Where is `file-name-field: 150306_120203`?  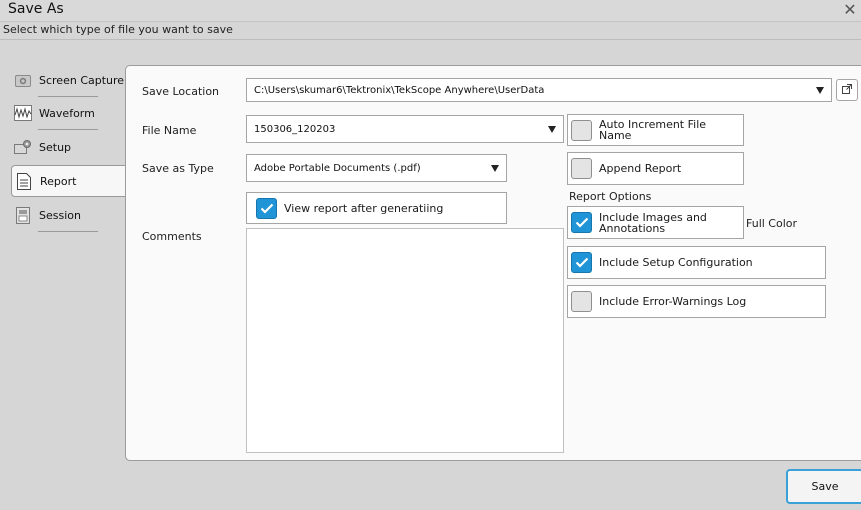
file-name-field: 150306_120203 is located at coordinates (405, 129).